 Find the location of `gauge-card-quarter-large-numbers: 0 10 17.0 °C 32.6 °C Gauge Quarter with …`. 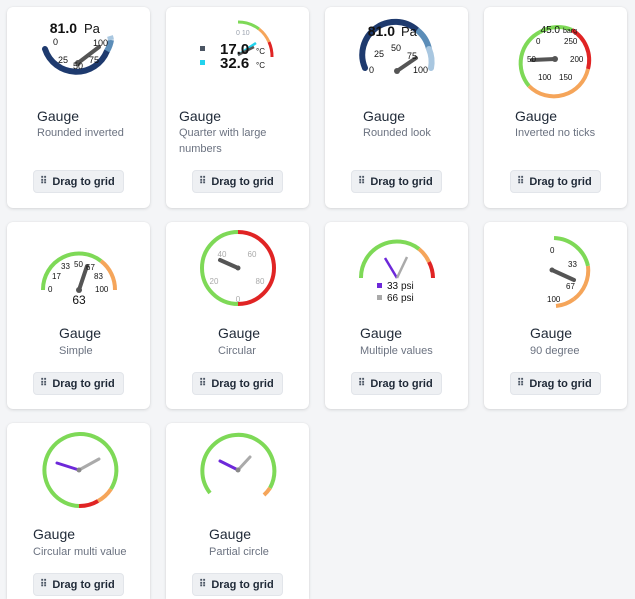

gauge-card-quarter-large-numbers: 0 10 17.0 °C 32.6 °C Gauge Quarter with … is located at coordinates (237, 107).